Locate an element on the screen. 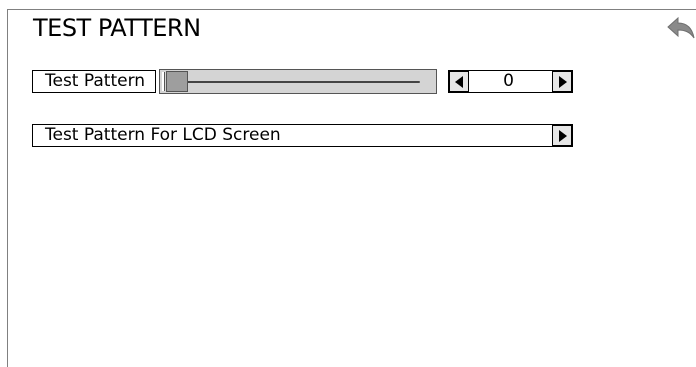 This screenshot has width=696, height=367. slider-notch is located at coordinates (163, 81).